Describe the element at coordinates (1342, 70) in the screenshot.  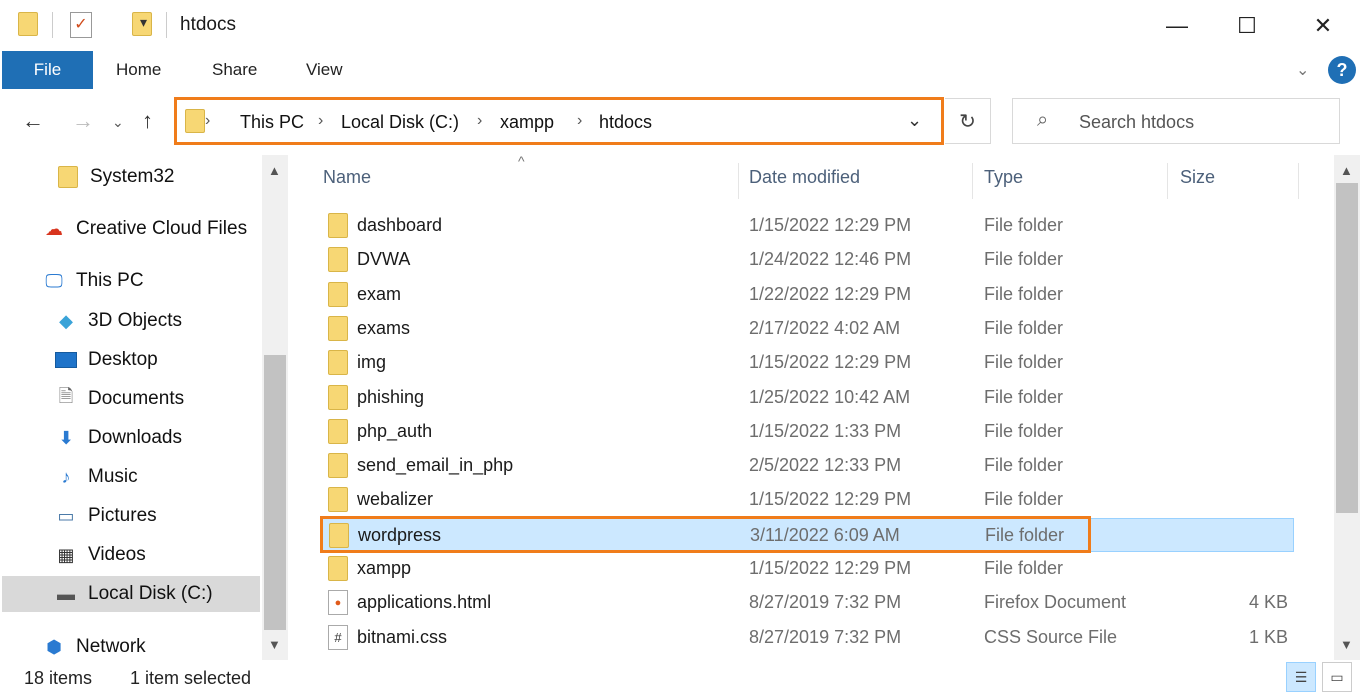
I see `help-button: ?` at that location.